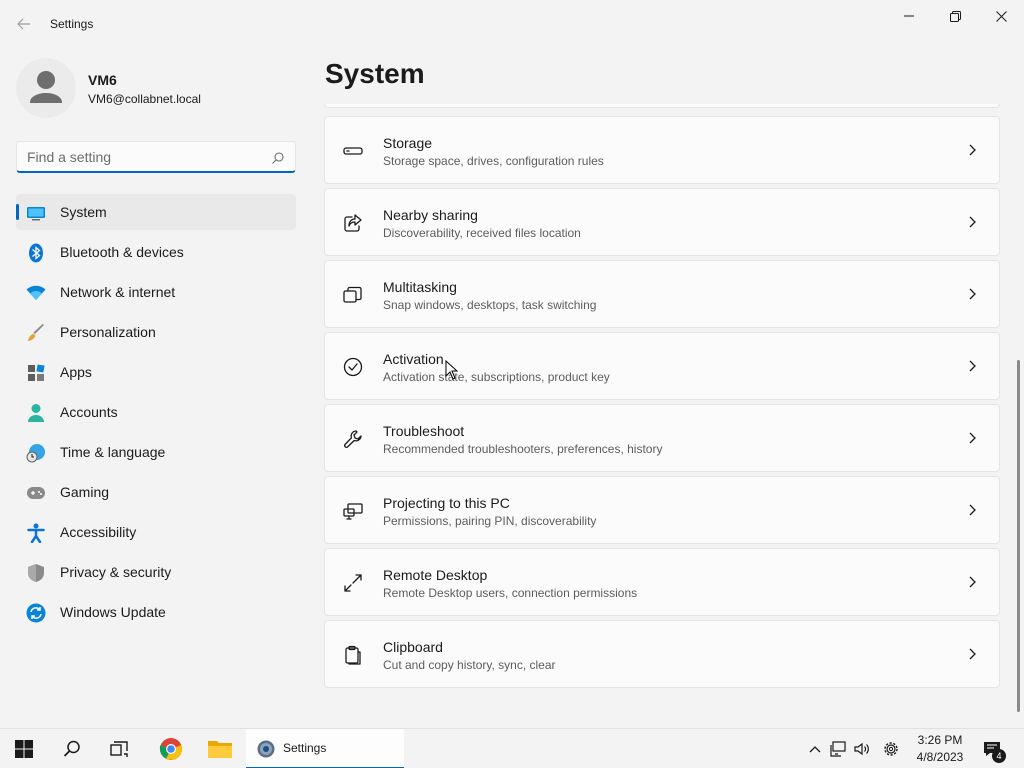 This screenshot has height=768, width=1024. What do you see at coordinates (940, 757) in the screenshot?
I see `clock-date: 4/8/2023` at bounding box center [940, 757].